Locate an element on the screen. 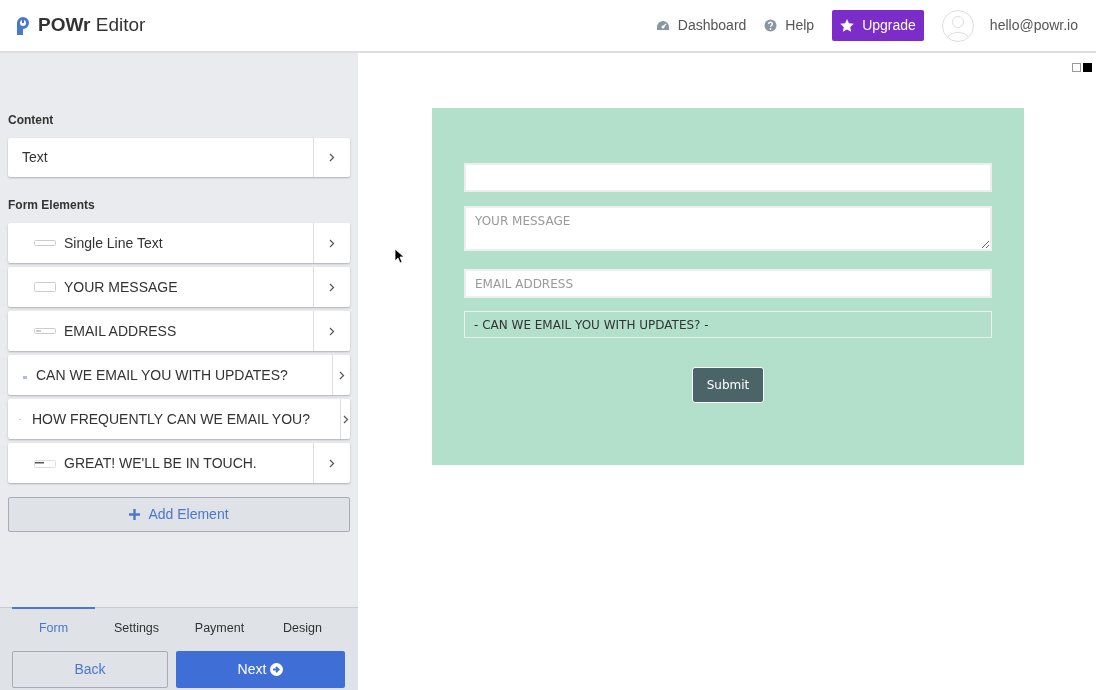 The height and width of the screenshot is (690, 1096). editor-tab: Payment is located at coordinates (219, 627).